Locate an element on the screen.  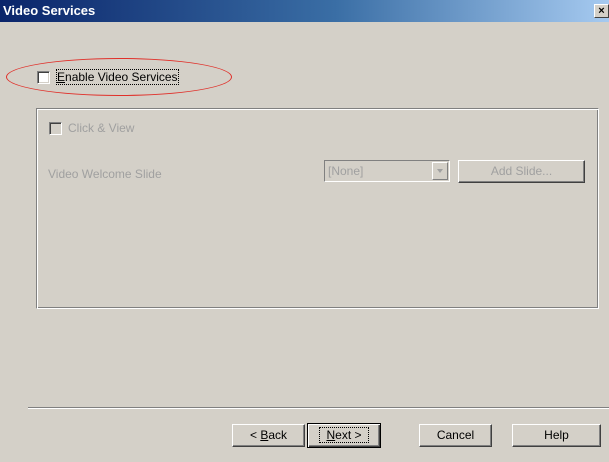
close-icon: × is located at coordinates (601, 11).